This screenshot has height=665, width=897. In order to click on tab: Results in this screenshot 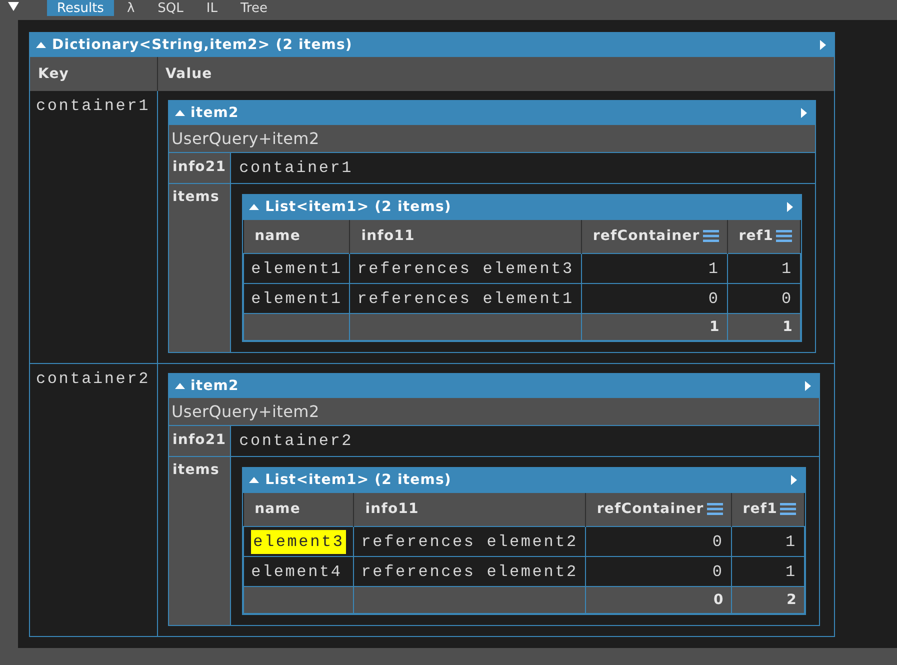, I will do `click(80, 8)`.